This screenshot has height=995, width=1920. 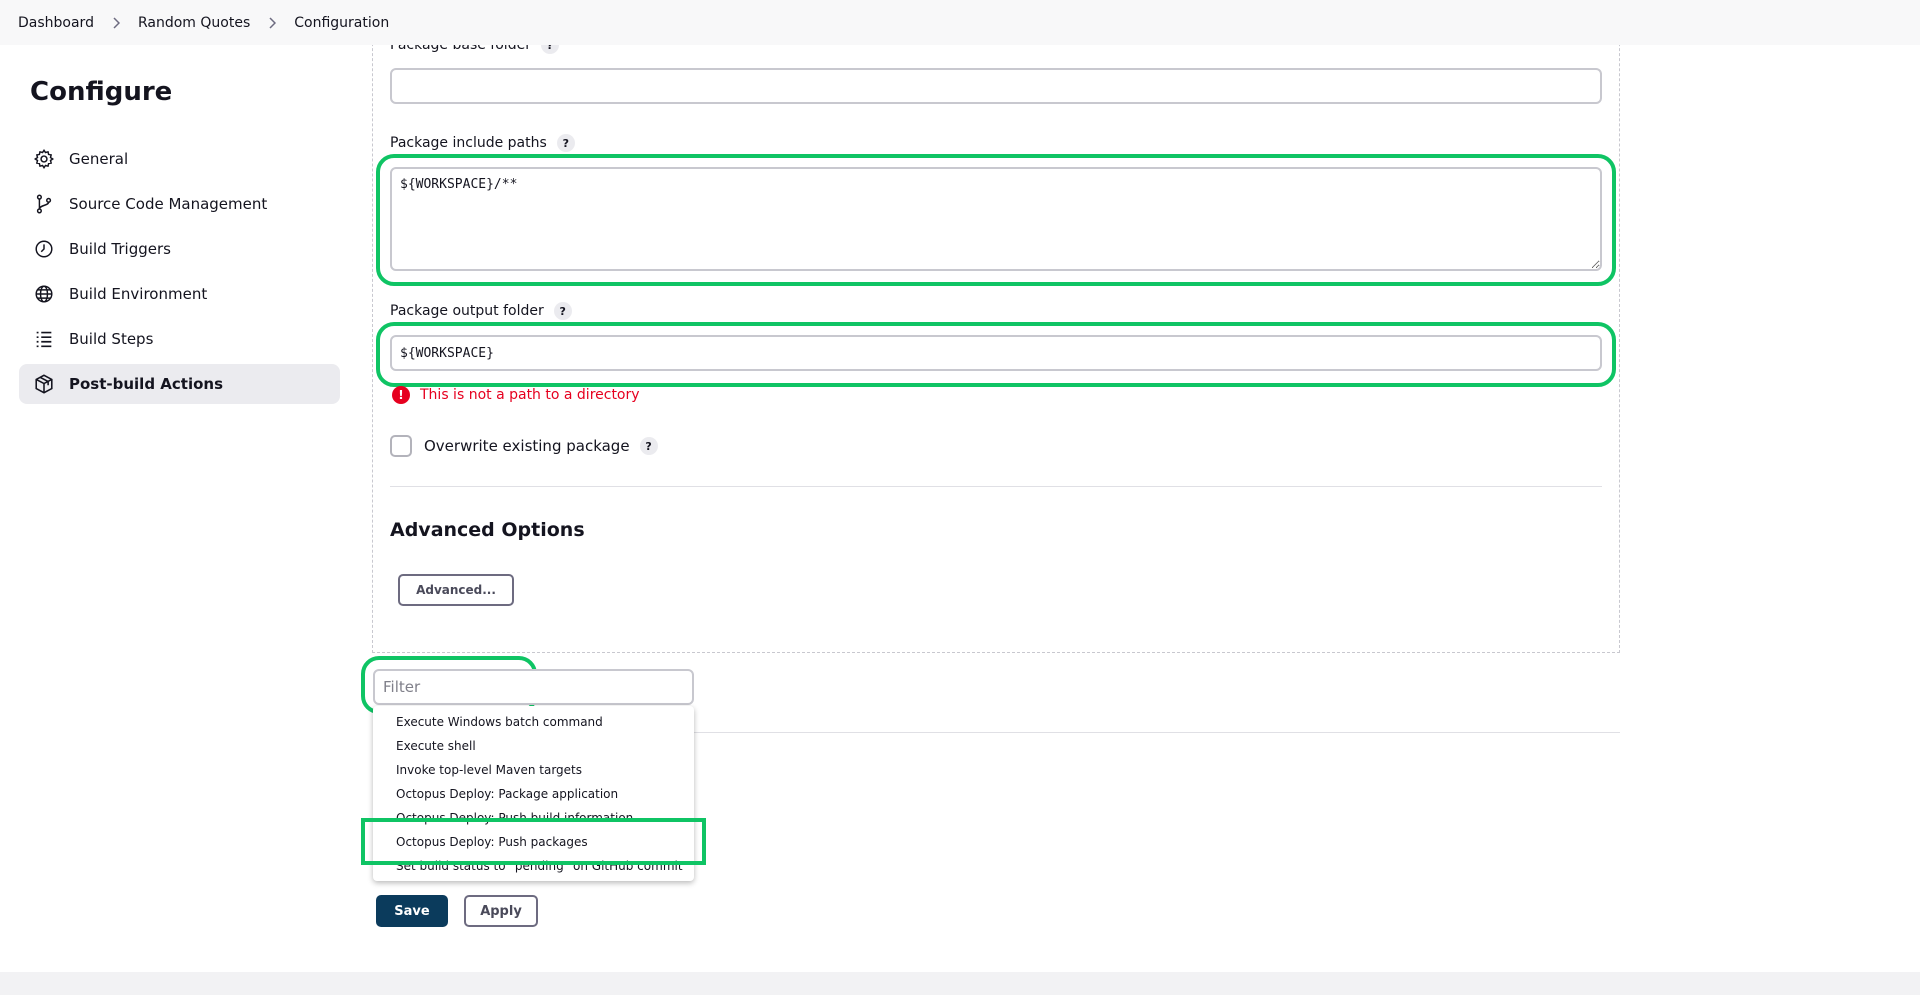 What do you see at coordinates (533, 842) in the screenshot?
I see `dropdown-item-octopus-push-packages: Octopus Deploy: Push packages` at bounding box center [533, 842].